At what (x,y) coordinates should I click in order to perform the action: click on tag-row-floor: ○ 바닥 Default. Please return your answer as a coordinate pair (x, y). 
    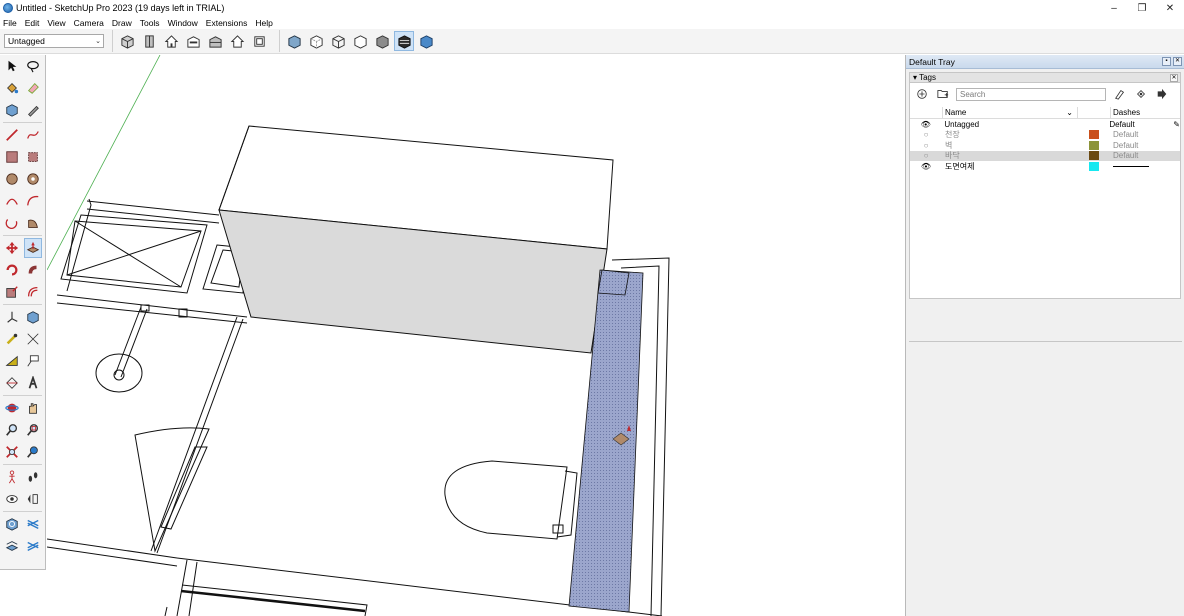
    Looking at the image, I should click on (1045, 155).